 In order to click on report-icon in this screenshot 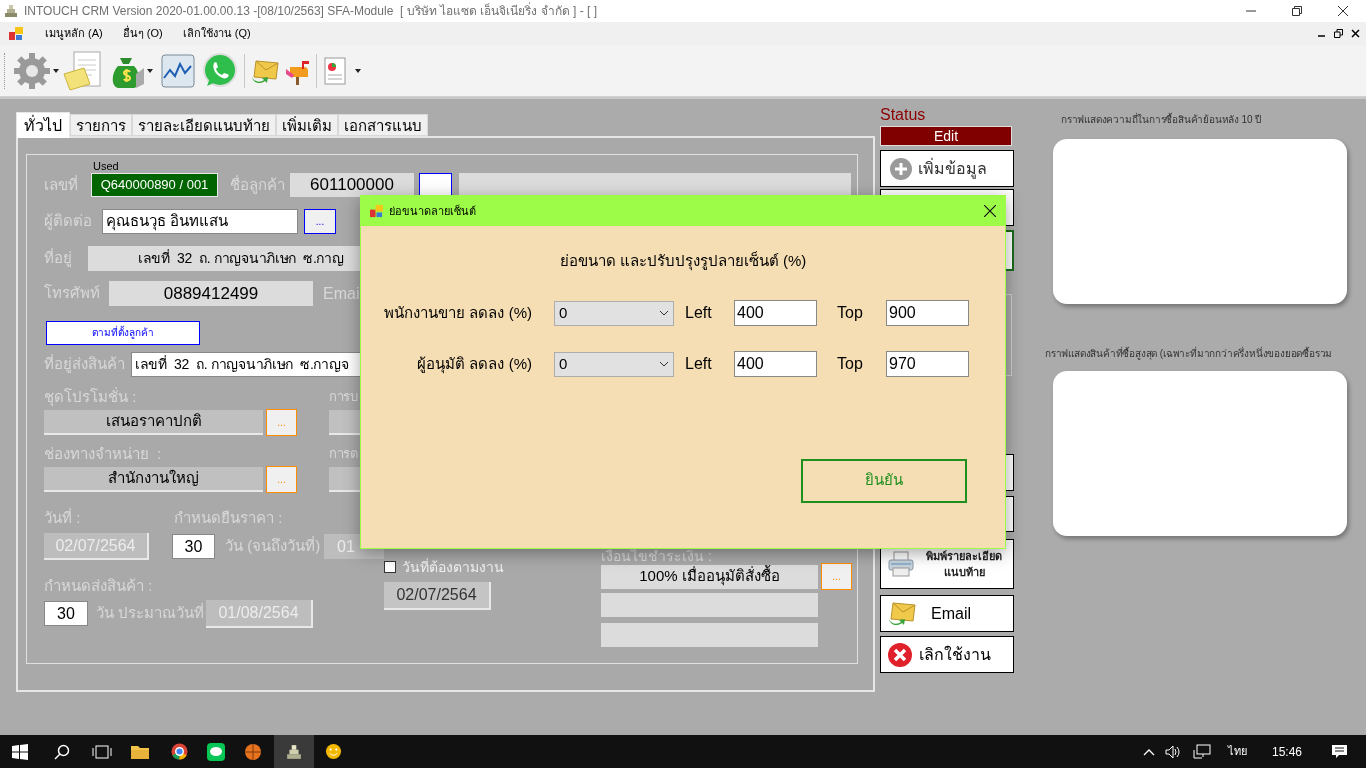, I will do `click(336, 70)`.